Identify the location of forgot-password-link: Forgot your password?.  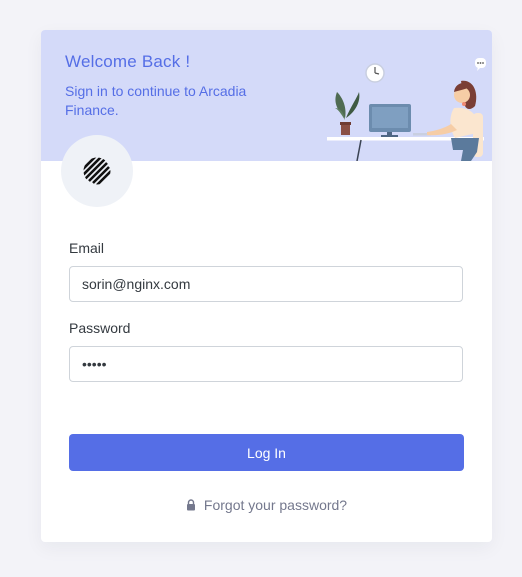
(266, 505).